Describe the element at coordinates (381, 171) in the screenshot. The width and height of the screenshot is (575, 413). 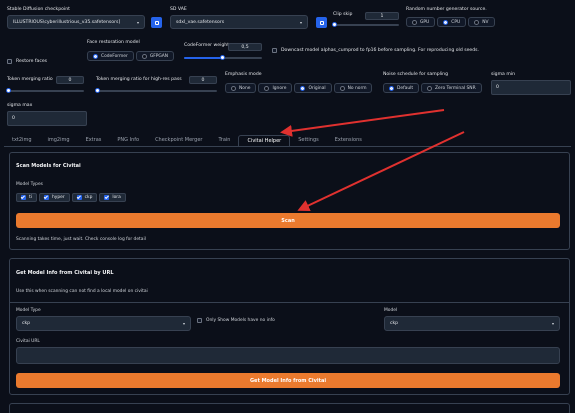
I see `arrow-to-scan-button` at that location.